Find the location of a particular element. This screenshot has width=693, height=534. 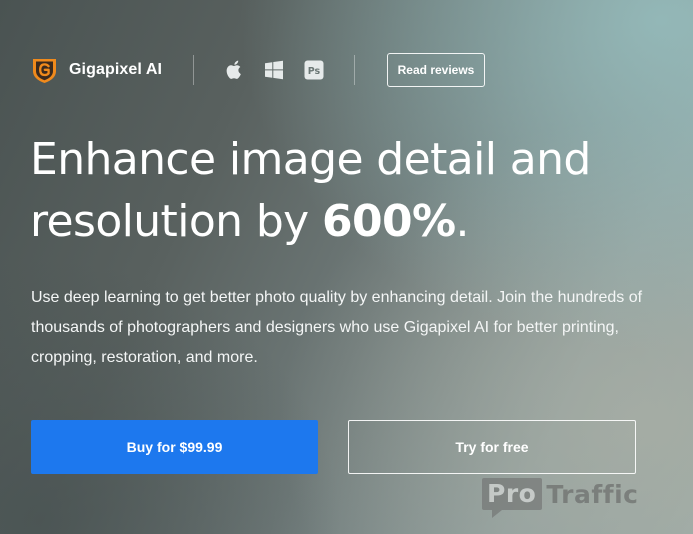

photoshop-icon-label: Ps is located at coordinates (314, 71).